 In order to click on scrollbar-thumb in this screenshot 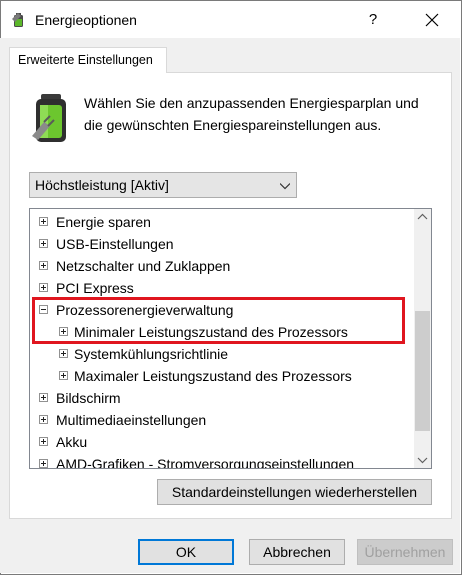, I will do `click(422, 371)`.